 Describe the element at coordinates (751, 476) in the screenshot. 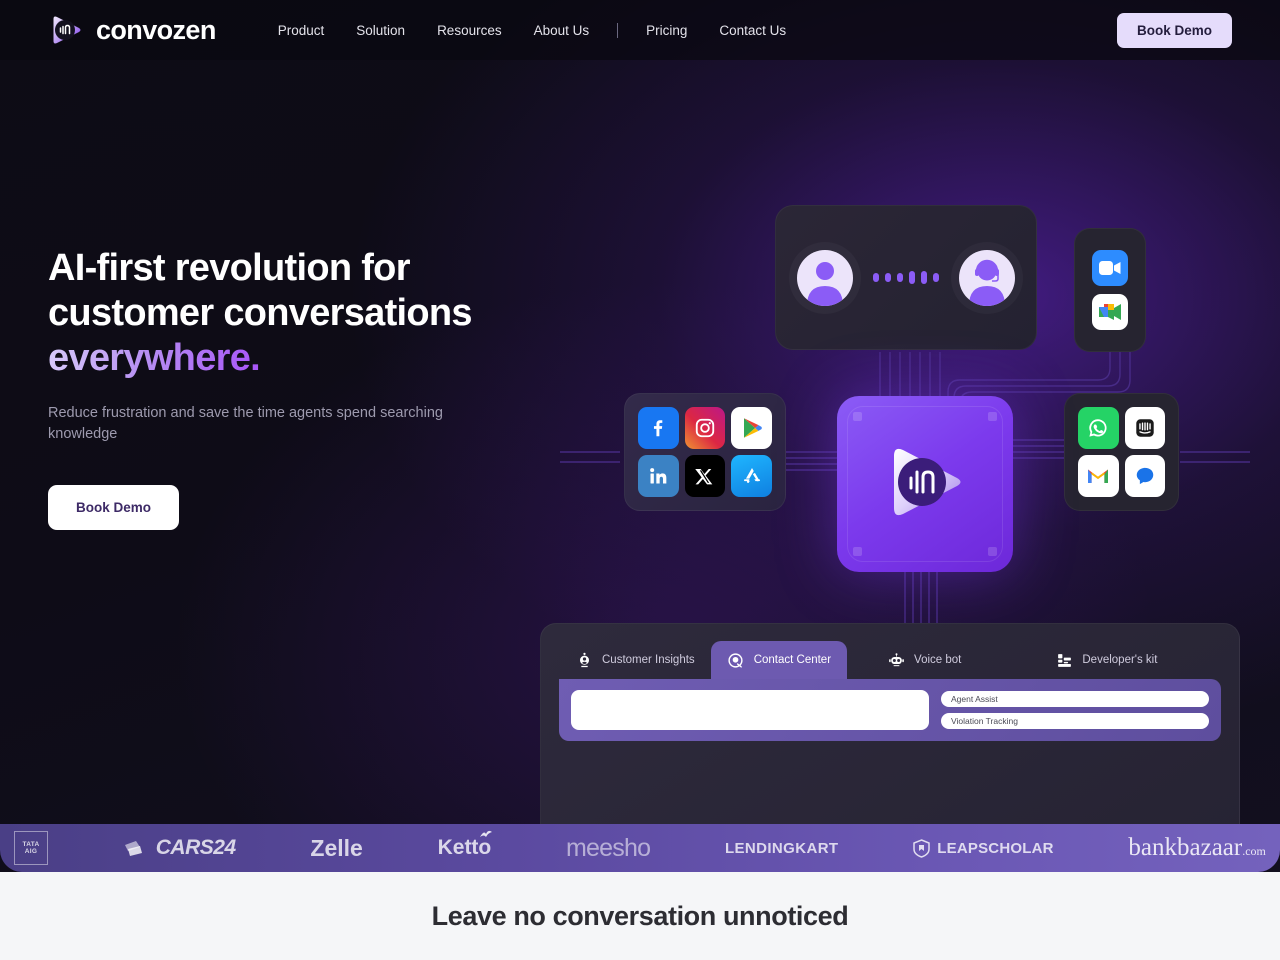

I see `app-store-icon` at that location.